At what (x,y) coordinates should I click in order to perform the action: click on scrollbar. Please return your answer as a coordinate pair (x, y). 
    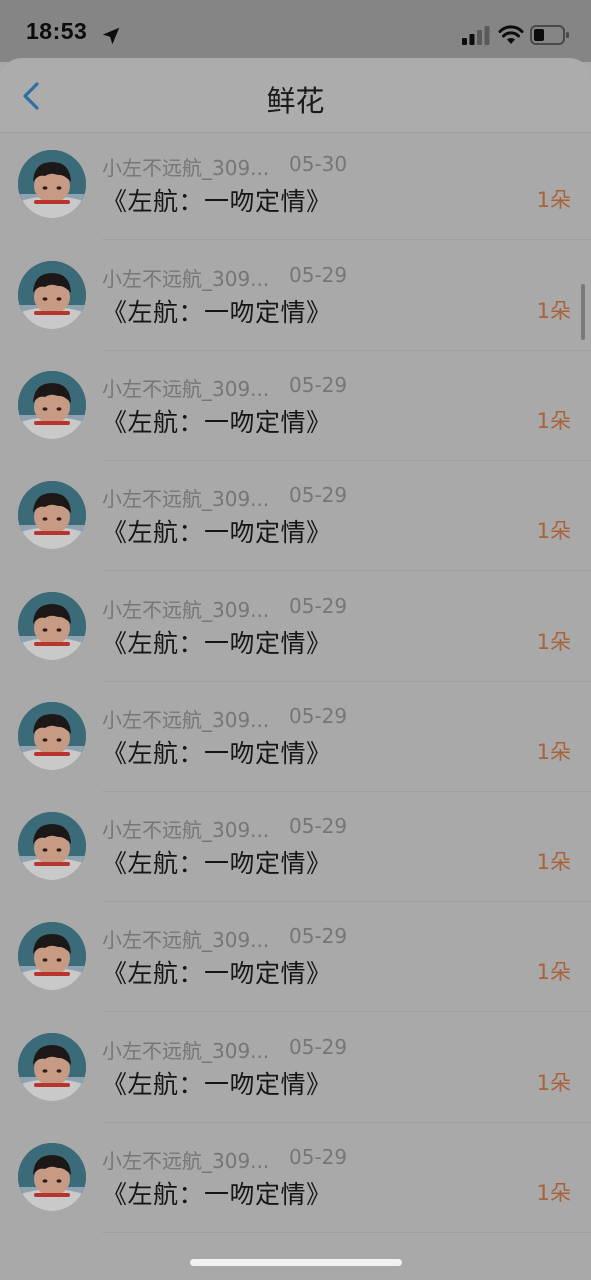
    Looking at the image, I should click on (583, 312).